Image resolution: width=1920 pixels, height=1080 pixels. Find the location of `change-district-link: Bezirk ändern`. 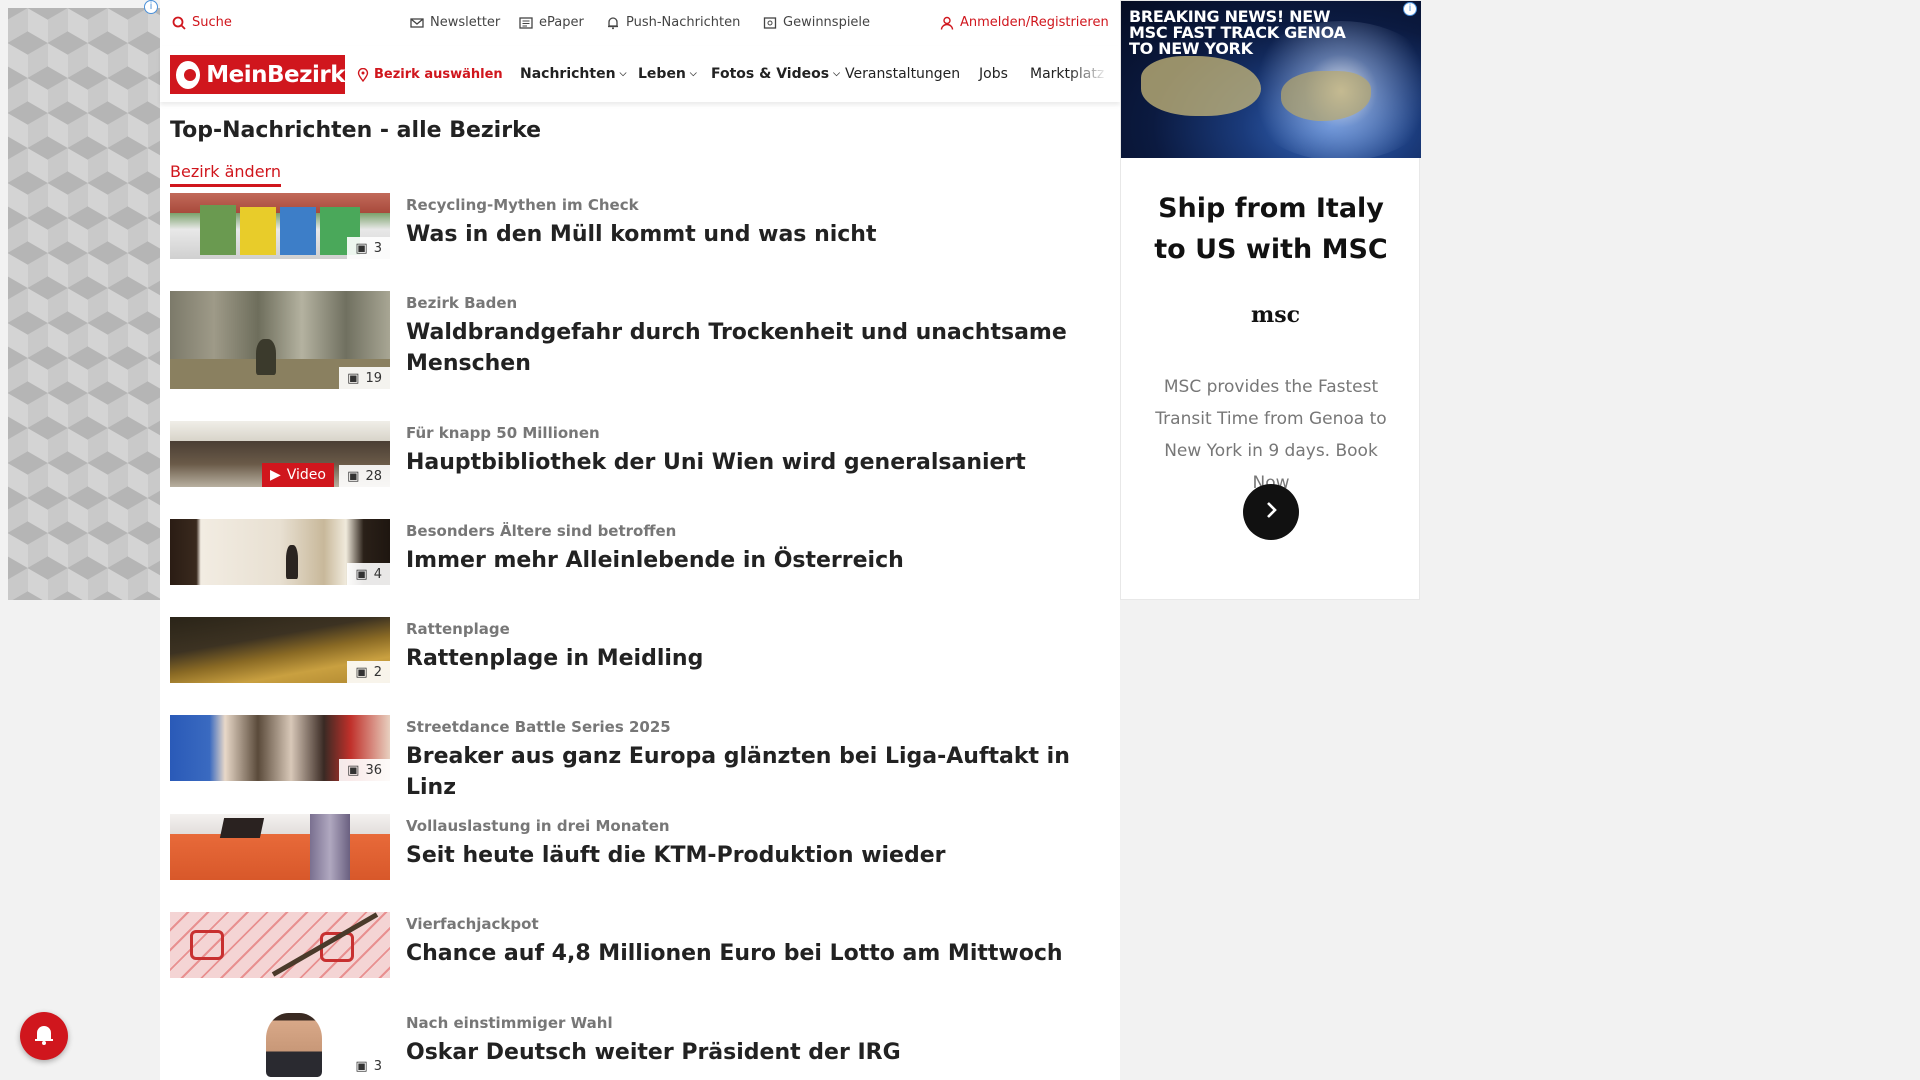

change-district-link: Bezirk ändern is located at coordinates (225, 174).